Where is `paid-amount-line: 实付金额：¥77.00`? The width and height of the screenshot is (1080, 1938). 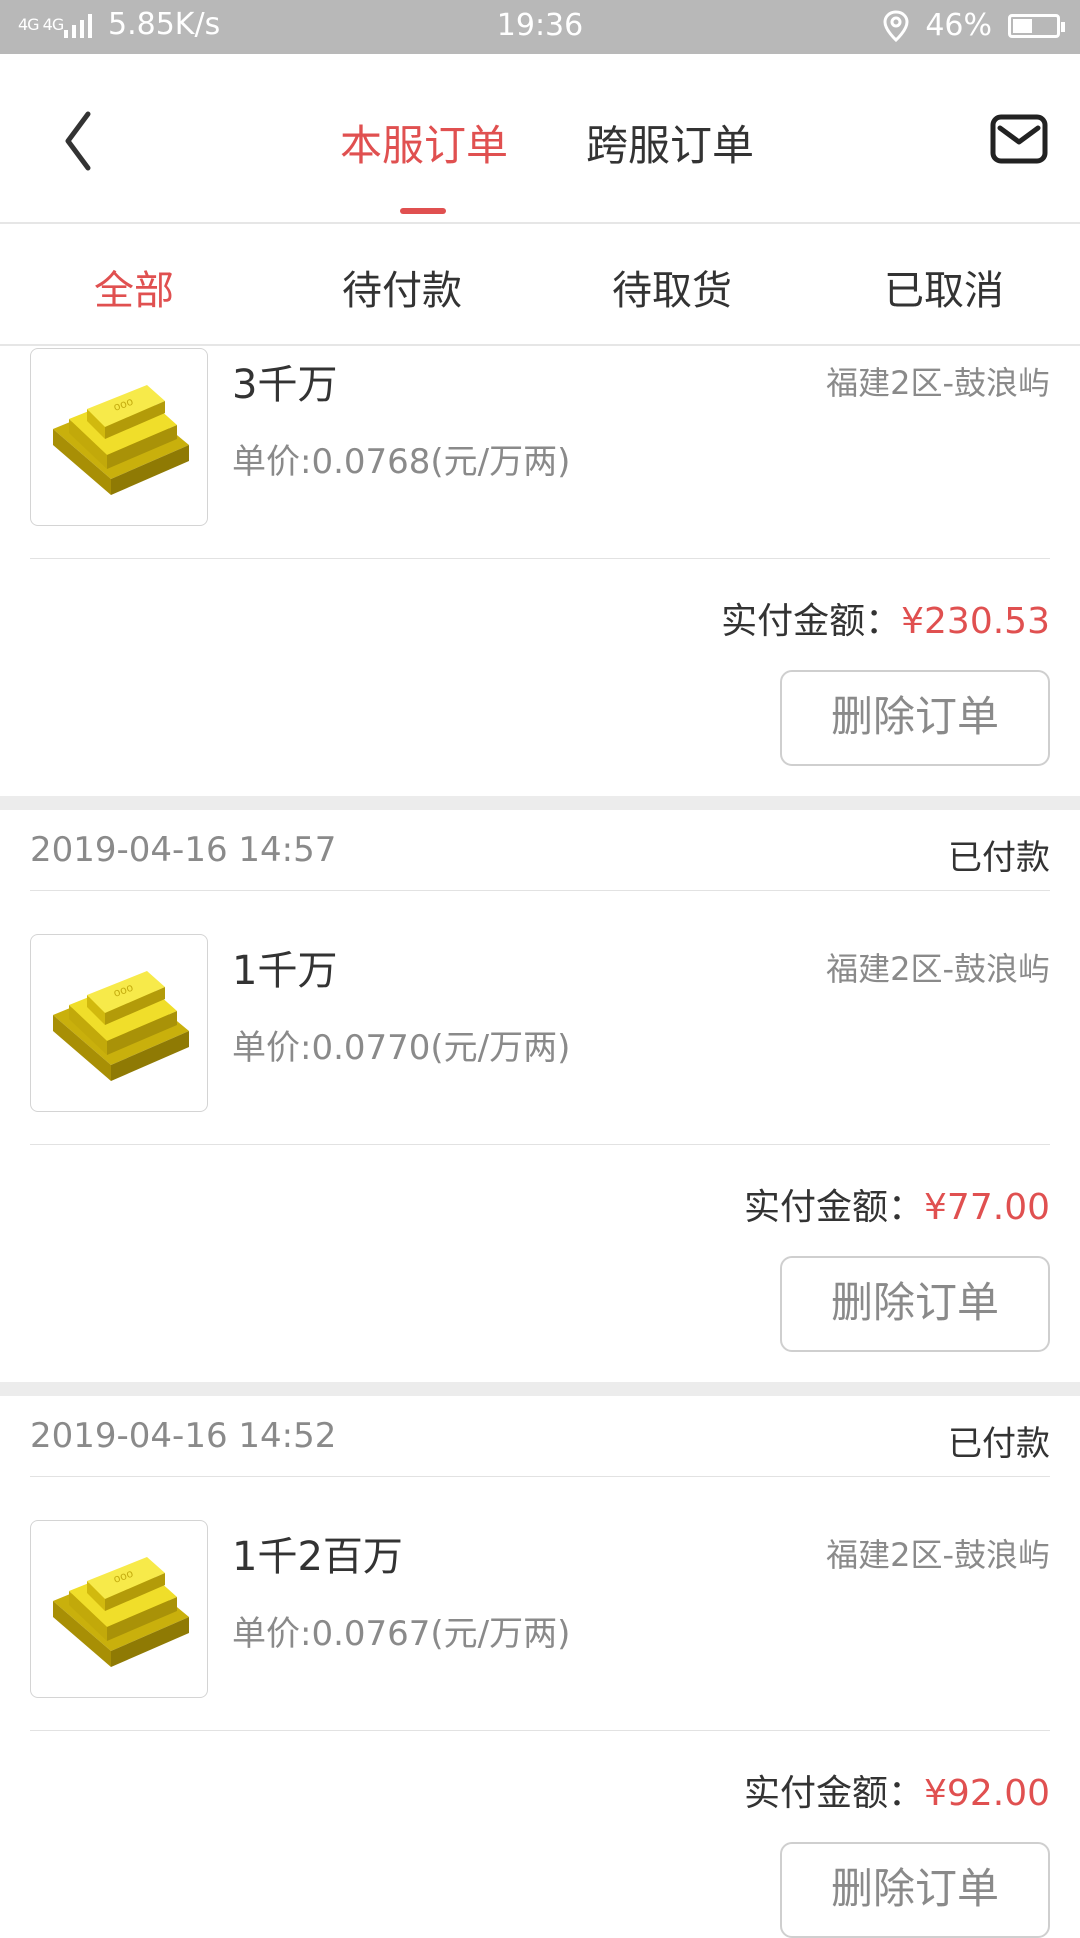
paid-amount-line: 实付金额：¥77.00 is located at coordinates (897, 1204).